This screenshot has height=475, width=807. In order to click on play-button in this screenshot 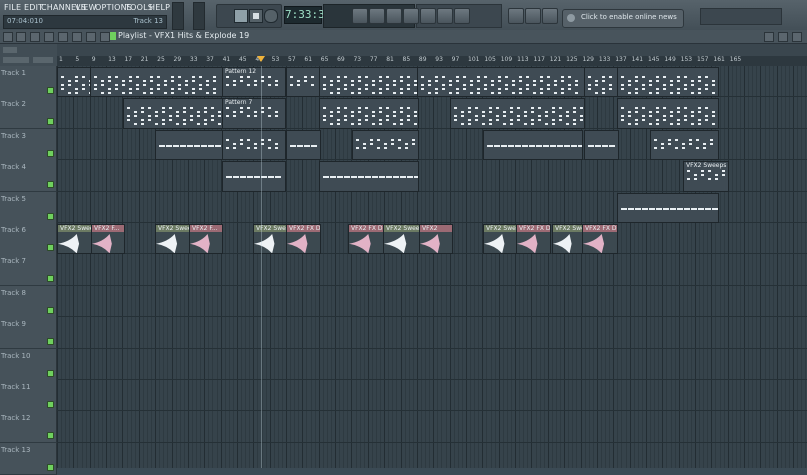, I will do `click(241, 16)`.